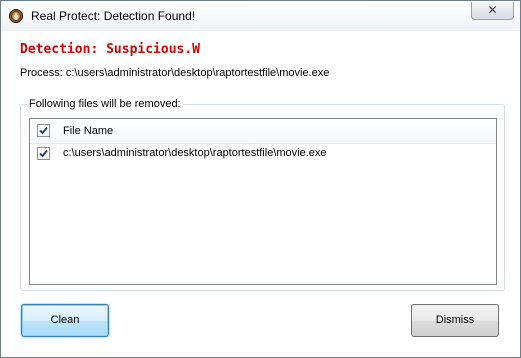 This screenshot has height=358, width=521. Describe the element at coordinates (16, 16) in the screenshot. I see `raptor-shield-icon` at that location.